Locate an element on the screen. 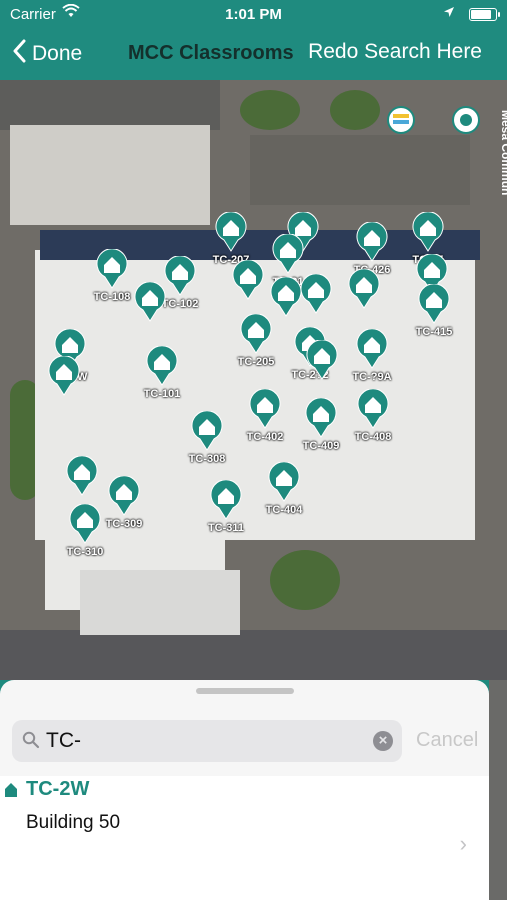 Image resolution: width=507 pixels, height=900 pixels. pin-label: TC-108 is located at coordinates (112, 297).